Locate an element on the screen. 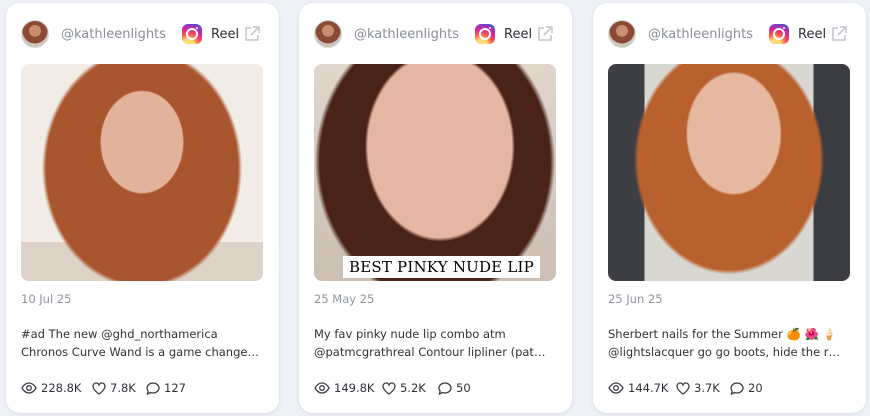 This screenshot has width=870, height=416. views-stat: 149.8K is located at coordinates (344, 388).